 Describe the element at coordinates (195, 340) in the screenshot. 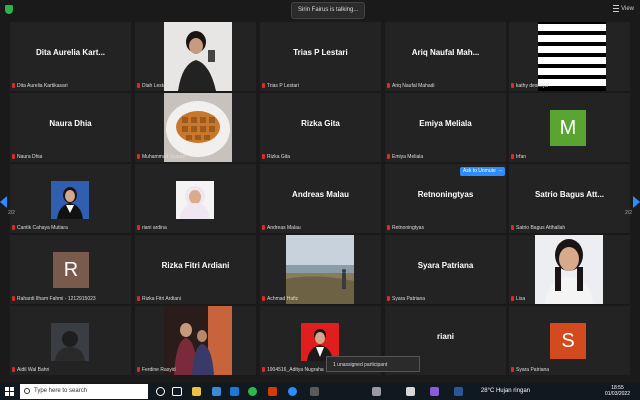

I see `participant-tile: Ferdine Rasyid` at that location.